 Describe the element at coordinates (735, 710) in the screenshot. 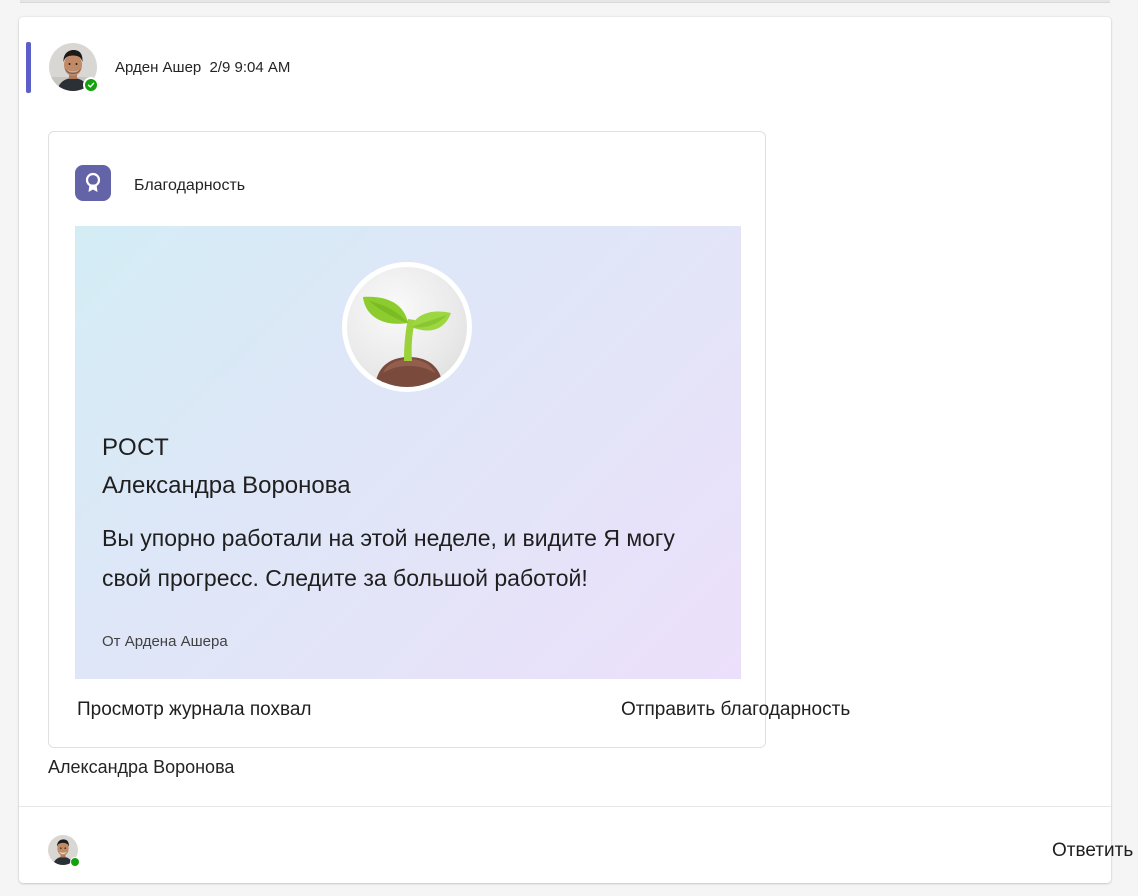

I see `send-praise-button: Отправить благодарность` at that location.